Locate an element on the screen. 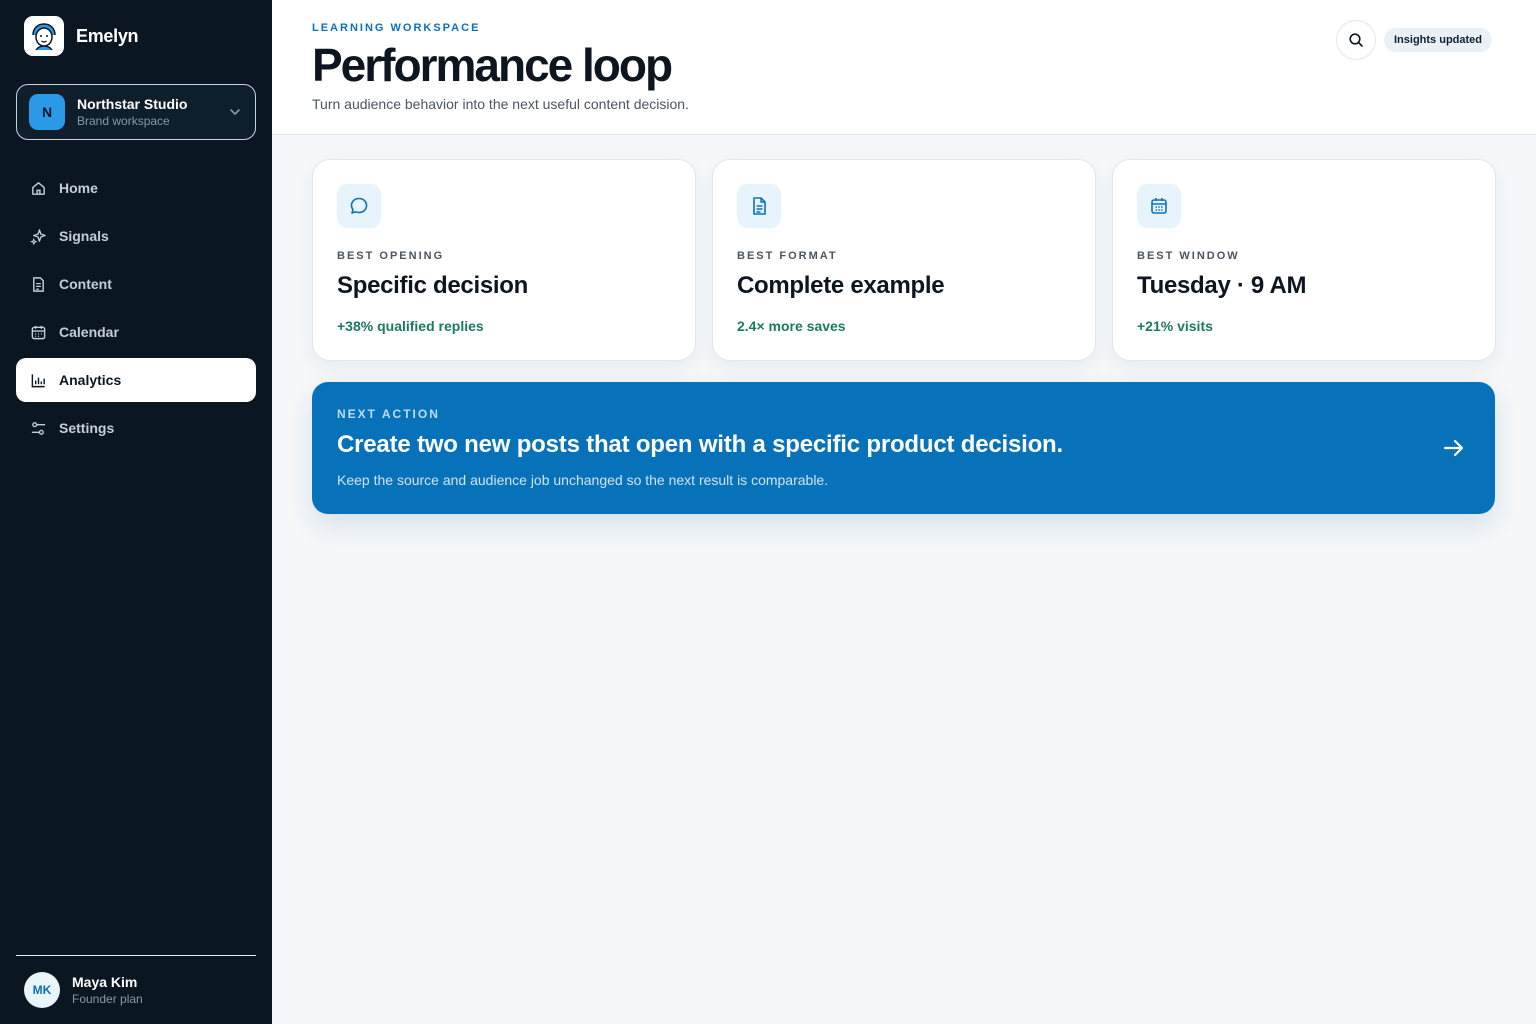  card-value: Specific decision is located at coordinates (432, 285).